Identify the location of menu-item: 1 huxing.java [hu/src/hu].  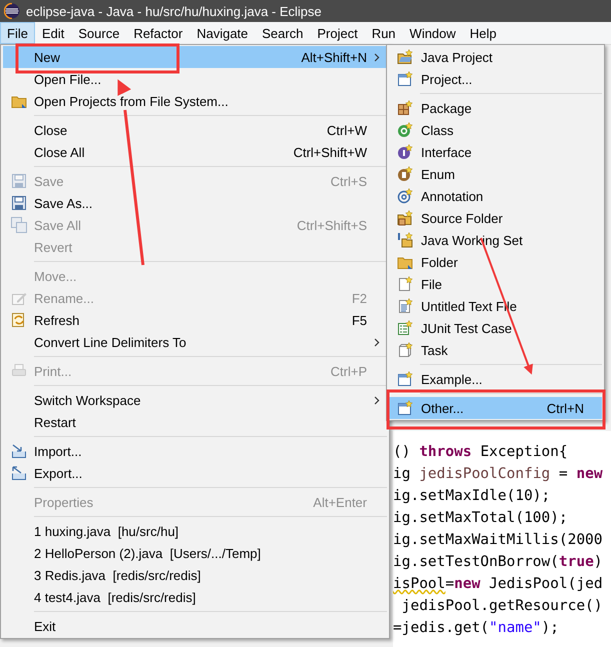
(195, 531).